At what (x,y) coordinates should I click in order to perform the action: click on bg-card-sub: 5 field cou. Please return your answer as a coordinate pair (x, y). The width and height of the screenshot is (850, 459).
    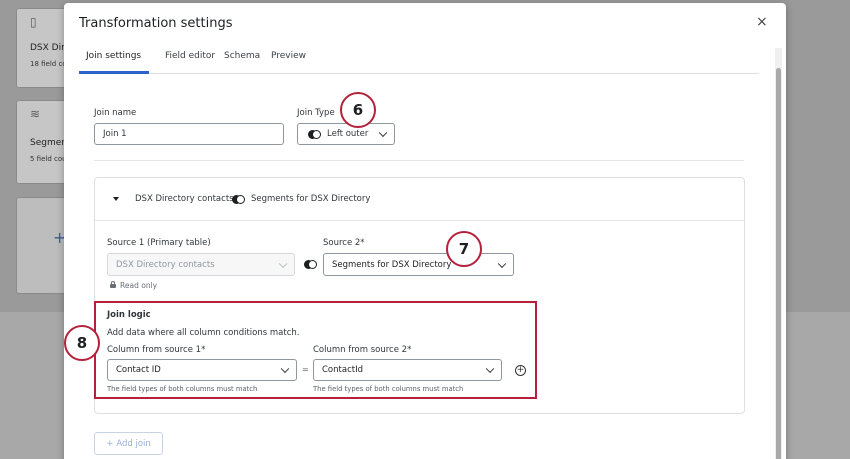
    Looking at the image, I should click on (48, 159).